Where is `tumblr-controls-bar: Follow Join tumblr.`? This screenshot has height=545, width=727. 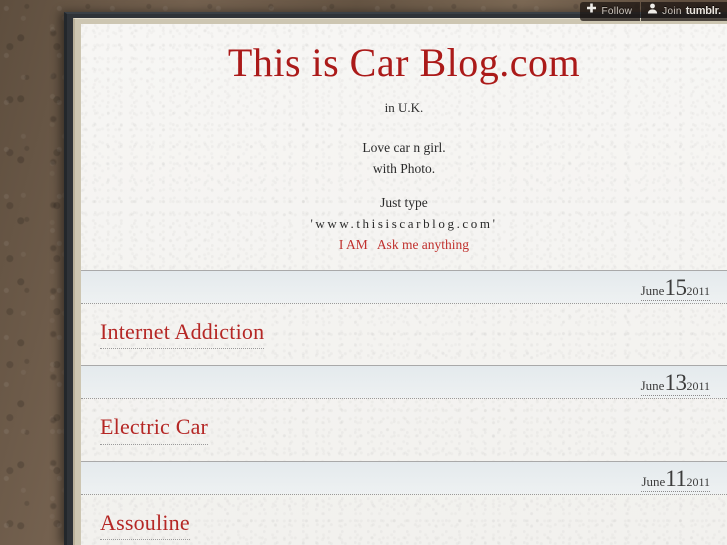
tumblr-controls-bar: Follow Join tumblr. is located at coordinates (653, 11).